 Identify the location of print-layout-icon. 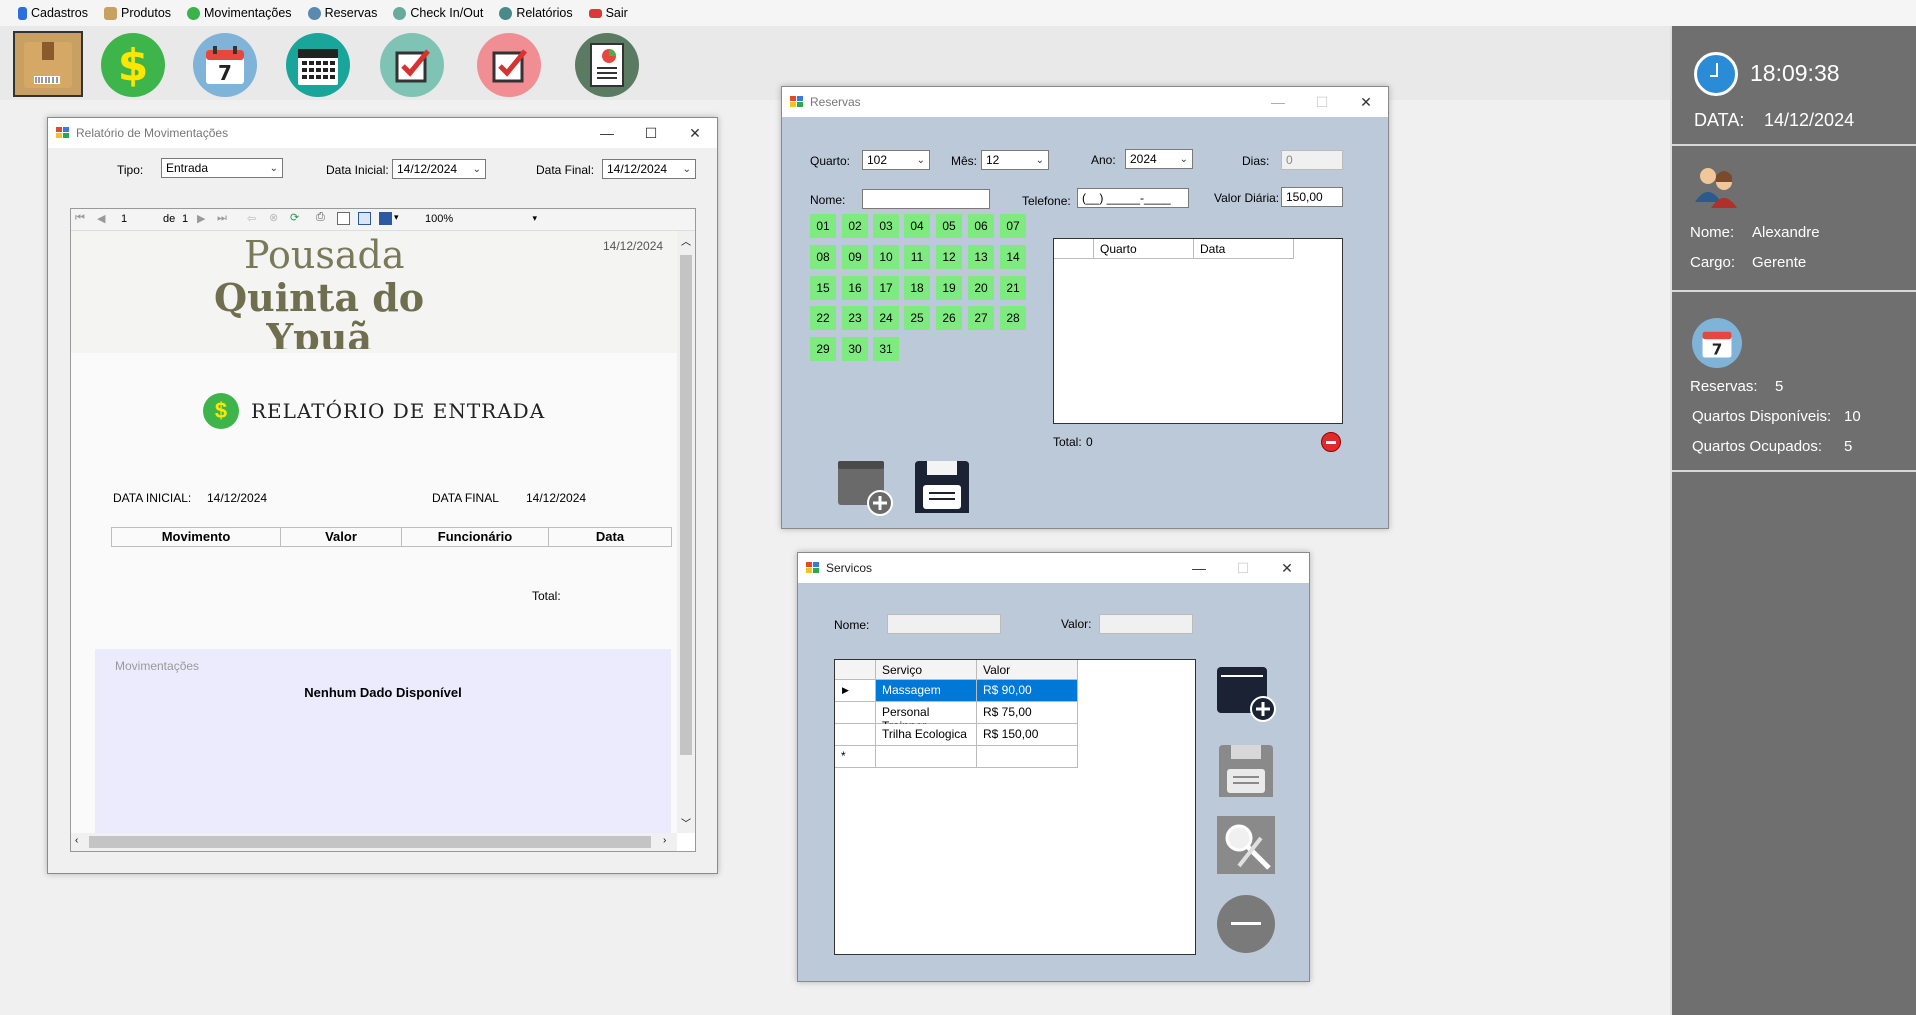
(343, 218).